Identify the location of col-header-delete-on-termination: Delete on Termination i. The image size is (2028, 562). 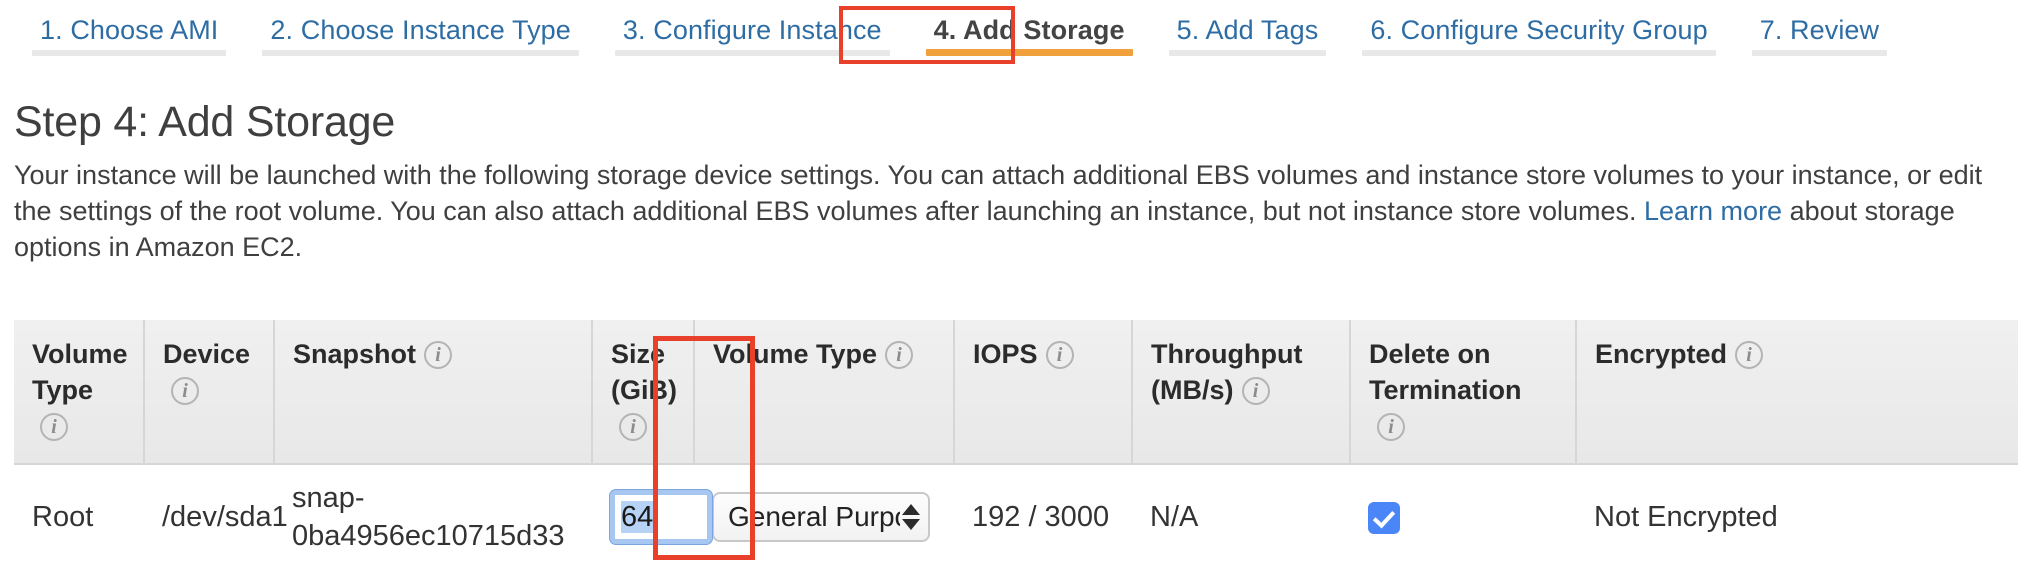
(1462, 392).